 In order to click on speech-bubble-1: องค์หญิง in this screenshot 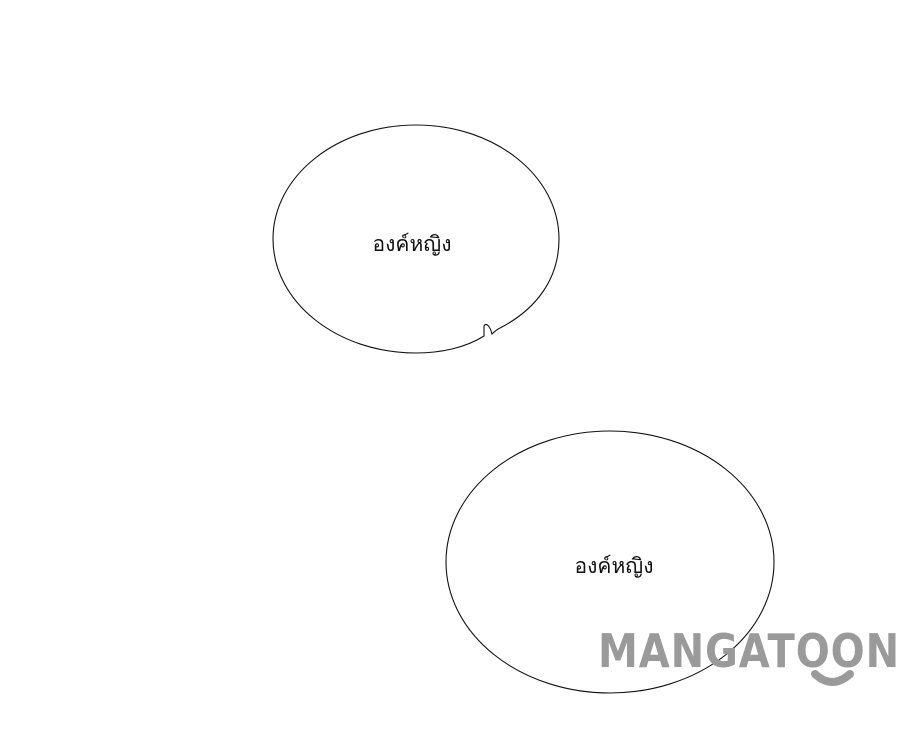, I will do `click(416, 239)`.